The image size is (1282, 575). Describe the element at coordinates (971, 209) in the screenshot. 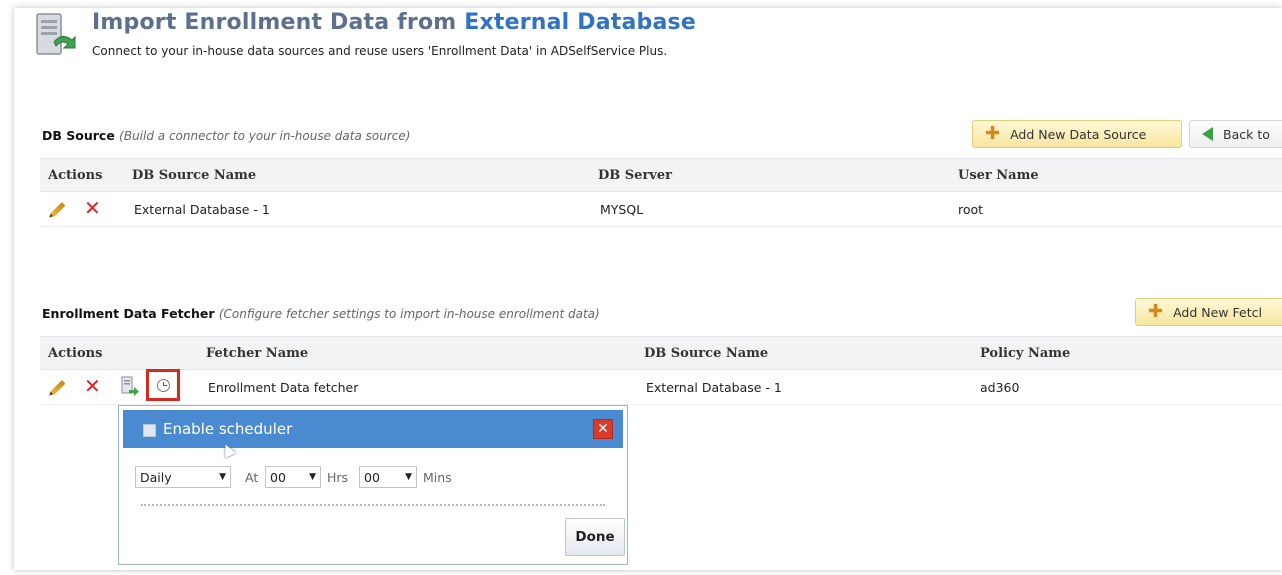

I see `user-name-cell: root` at that location.